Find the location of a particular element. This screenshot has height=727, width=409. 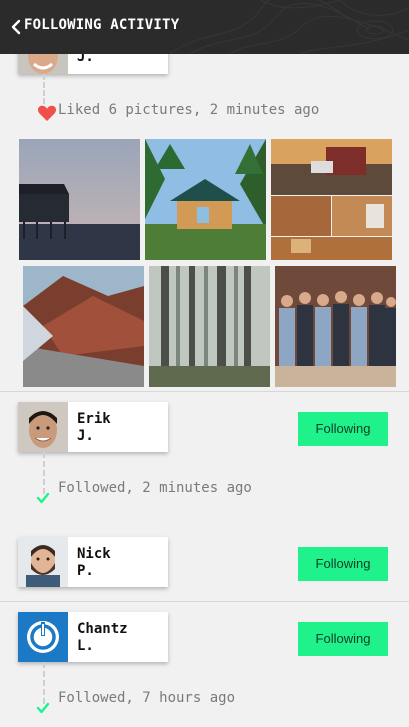

photo-stilt-house is located at coordinates (79, 199).